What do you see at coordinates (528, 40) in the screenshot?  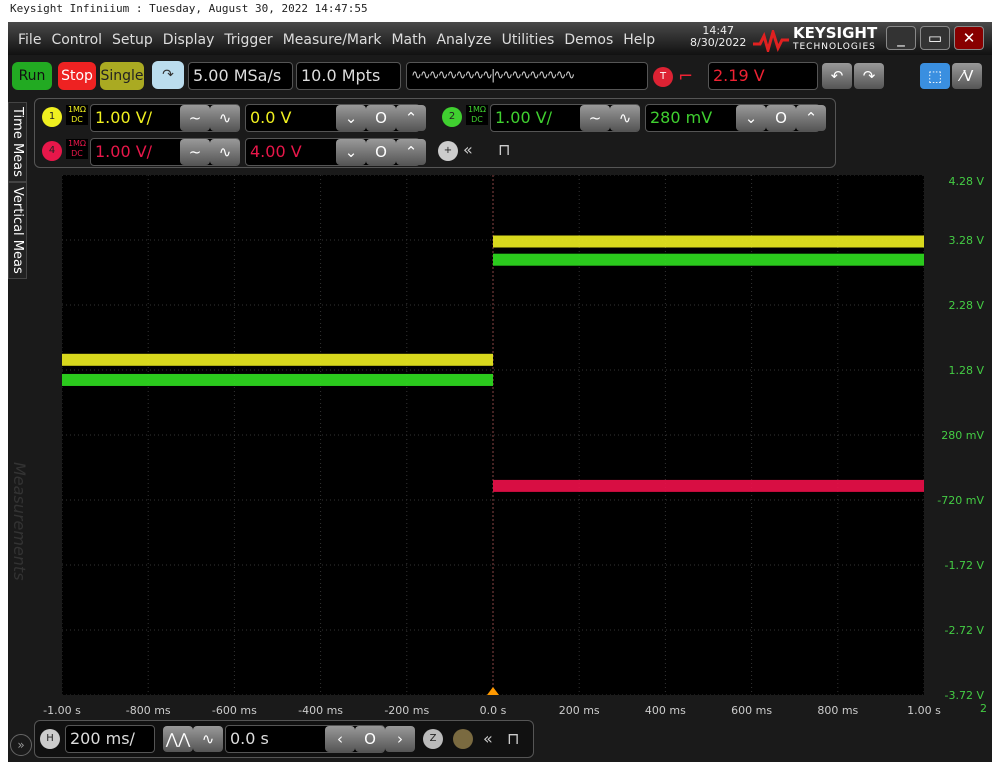 I see `menu-utilities: Utilities` at bounding box center [528, 40].